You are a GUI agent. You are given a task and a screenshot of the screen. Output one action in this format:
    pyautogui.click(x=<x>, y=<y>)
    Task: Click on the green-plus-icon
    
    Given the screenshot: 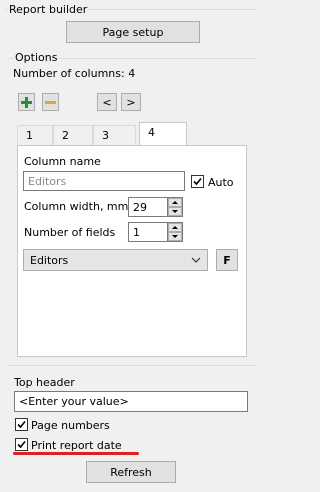 What is the action you would take?
    pyautogui.click(x=26, y=102)
    